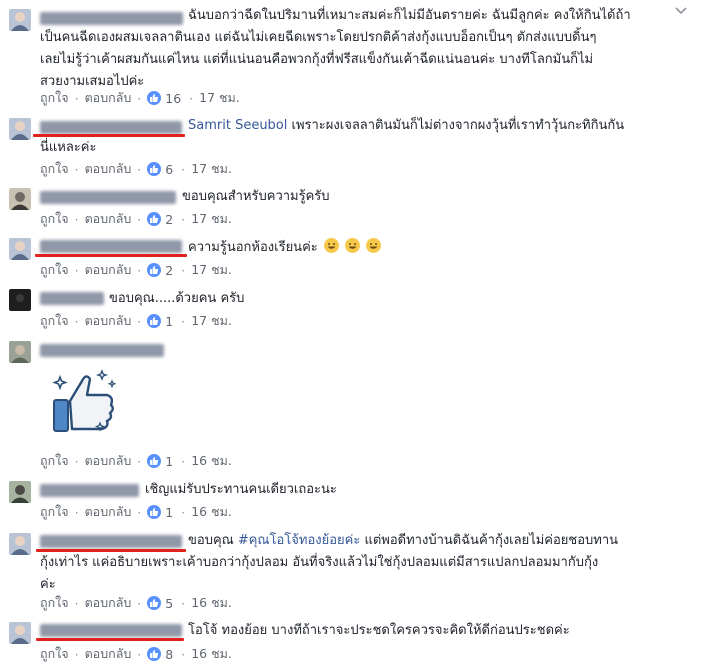 The image size is (701, 667). I want to click on like-count: 5, so click(169, 603).